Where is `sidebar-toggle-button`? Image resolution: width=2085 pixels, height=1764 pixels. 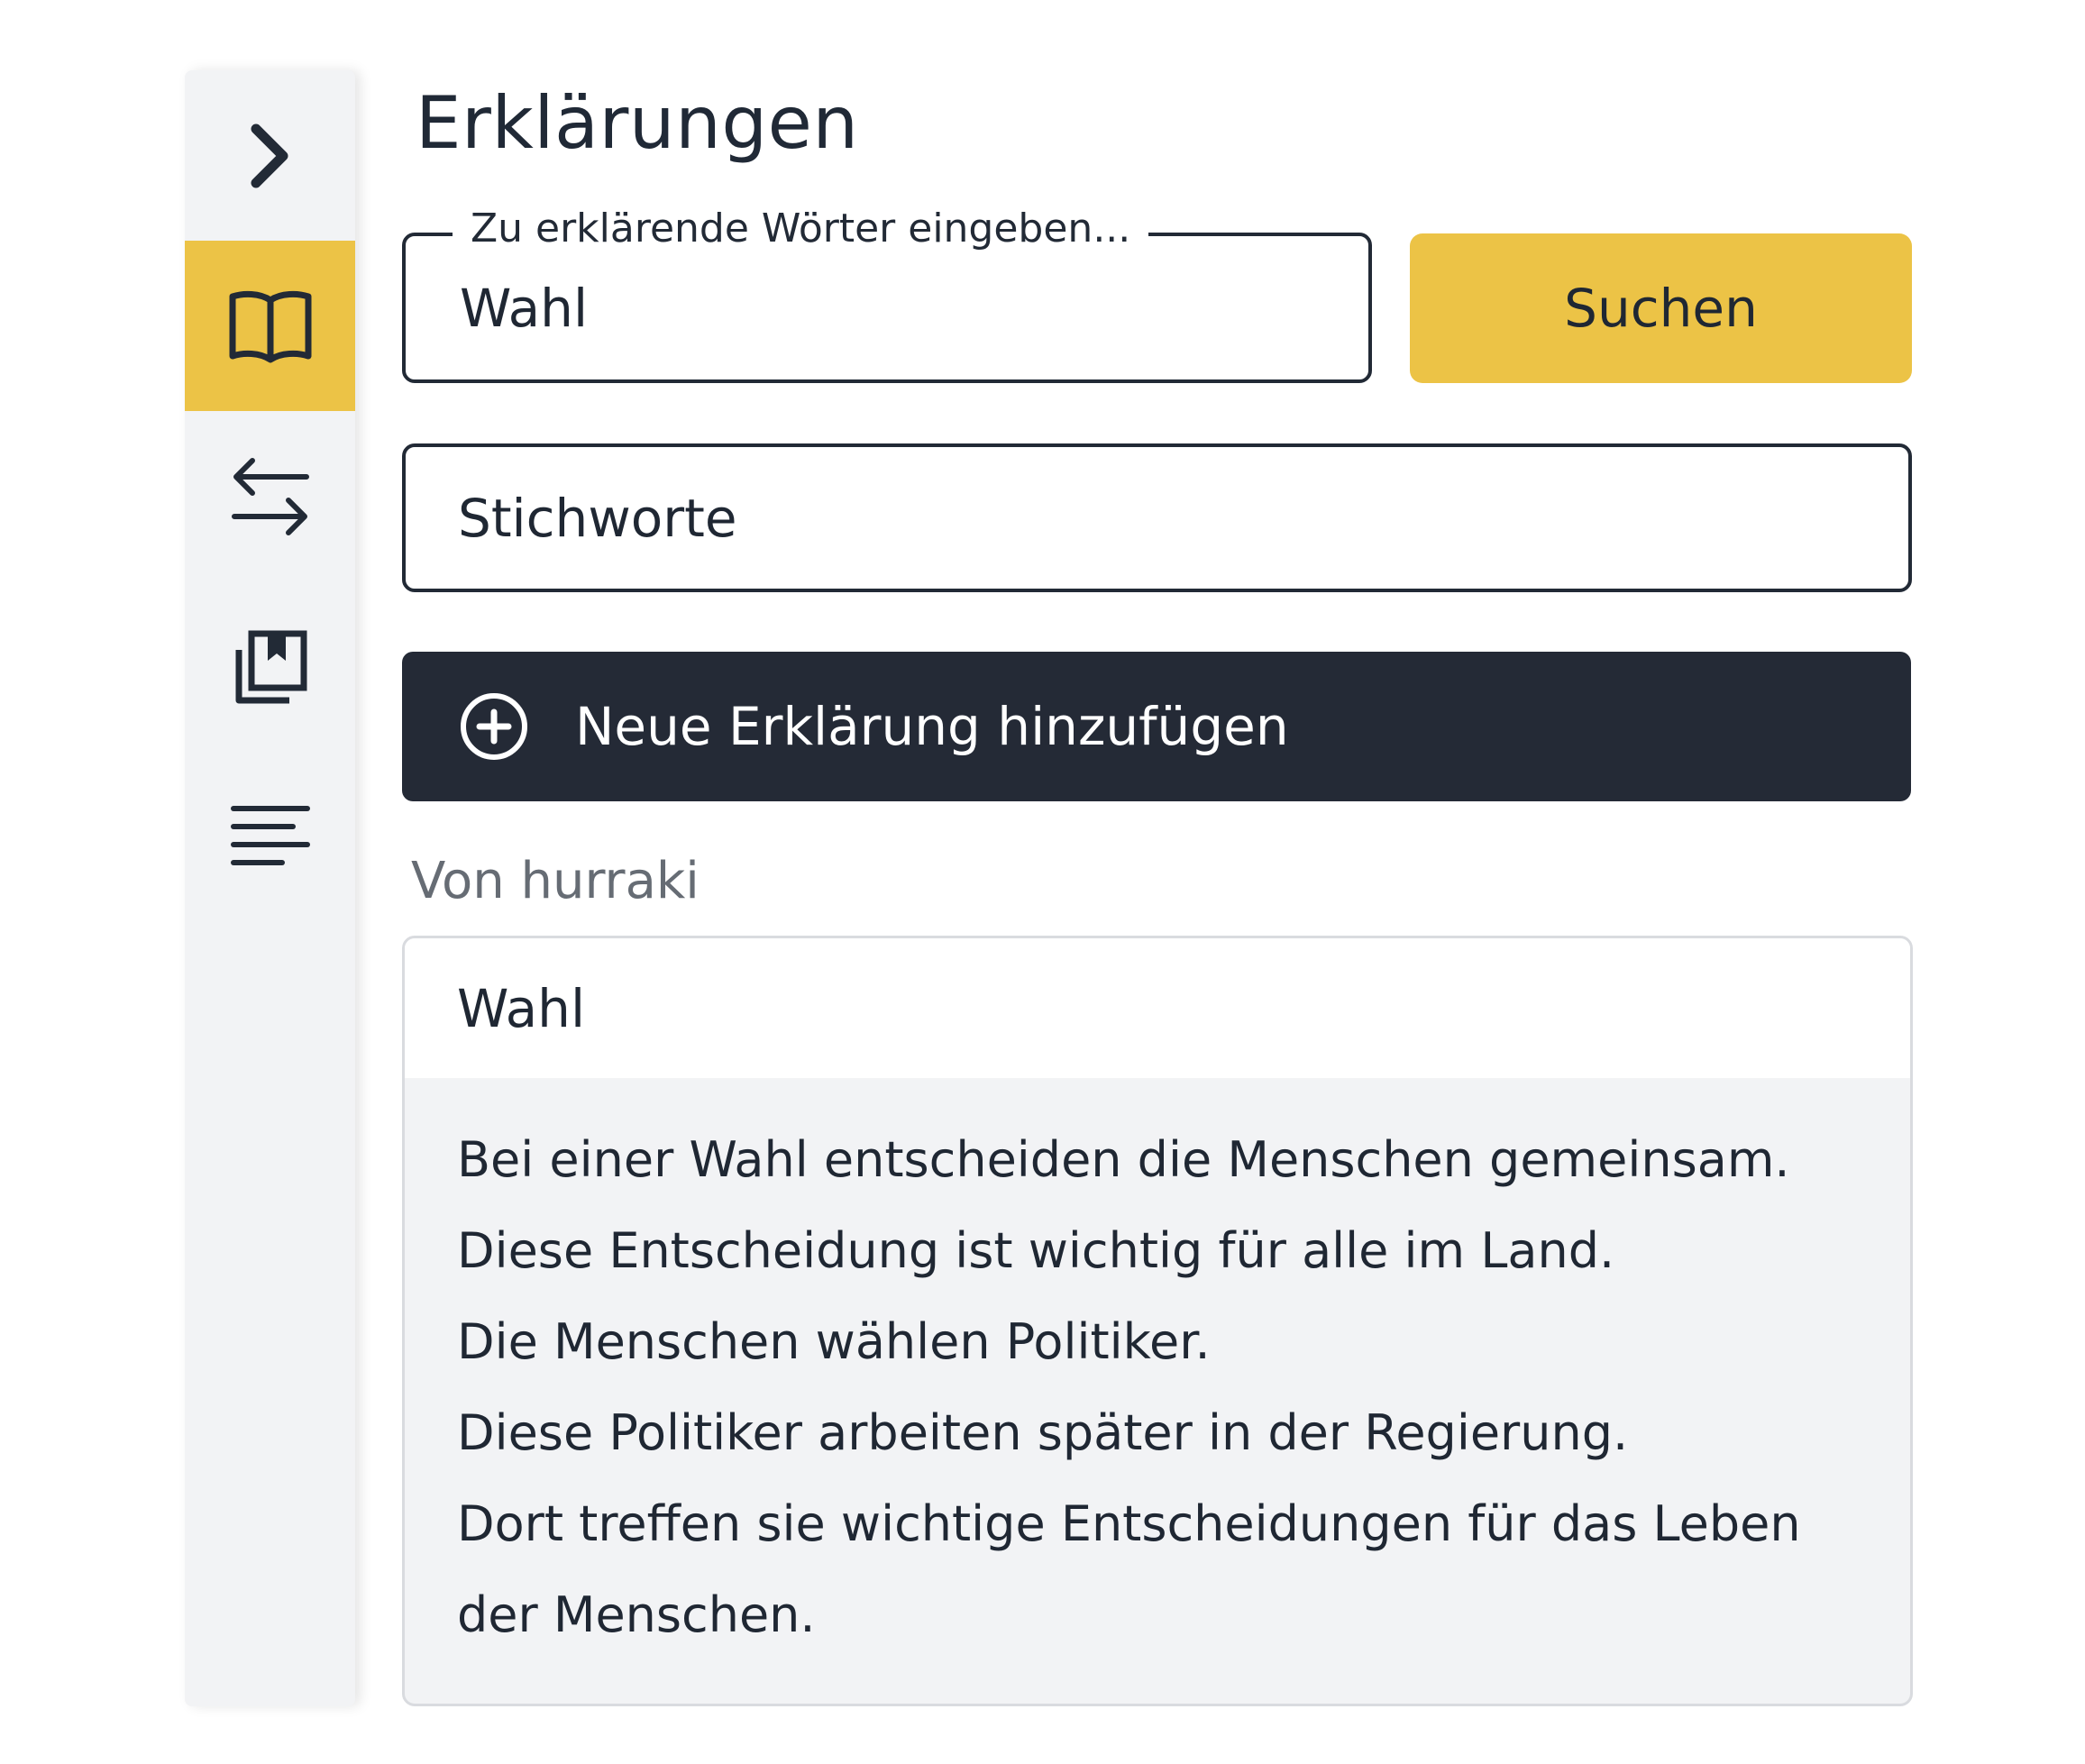 sidebar-toggle-button is located at coordinates (270, 155).